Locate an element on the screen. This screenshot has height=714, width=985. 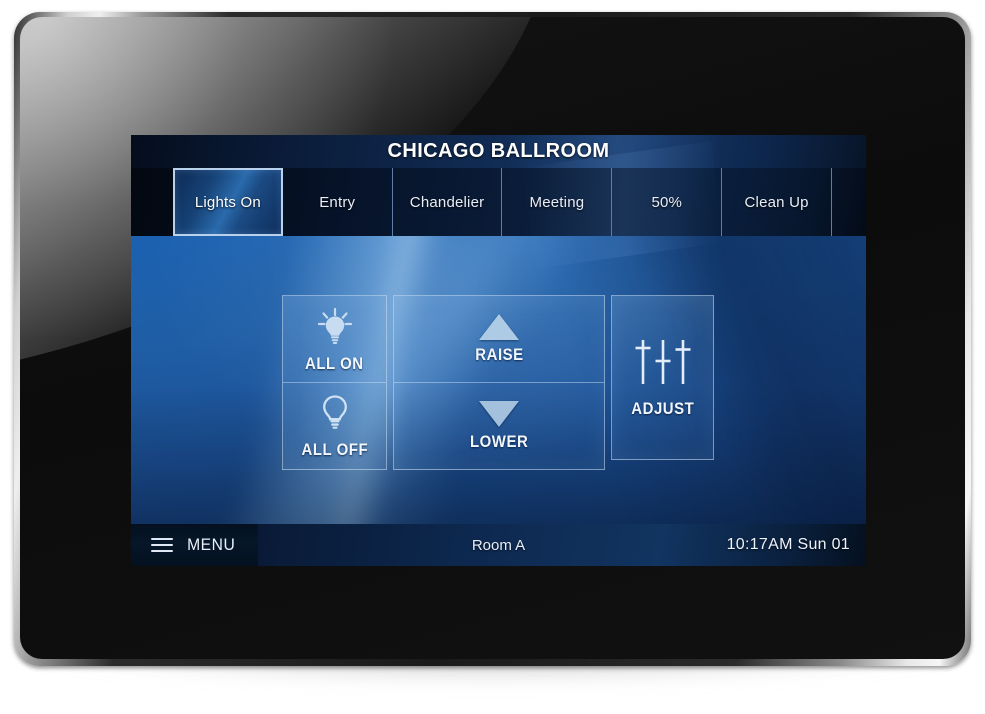
all-off-button: ALL OFF is located at coordinates (334, 426).